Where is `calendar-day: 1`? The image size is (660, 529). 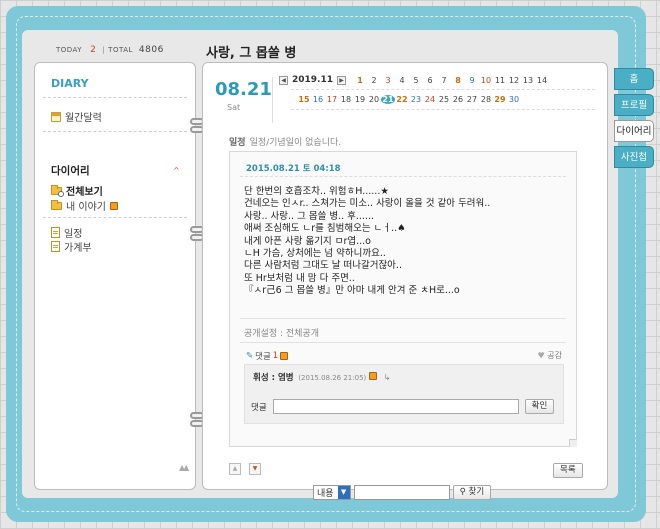
calendar-day: 1 is located at coordinates (360, 80).